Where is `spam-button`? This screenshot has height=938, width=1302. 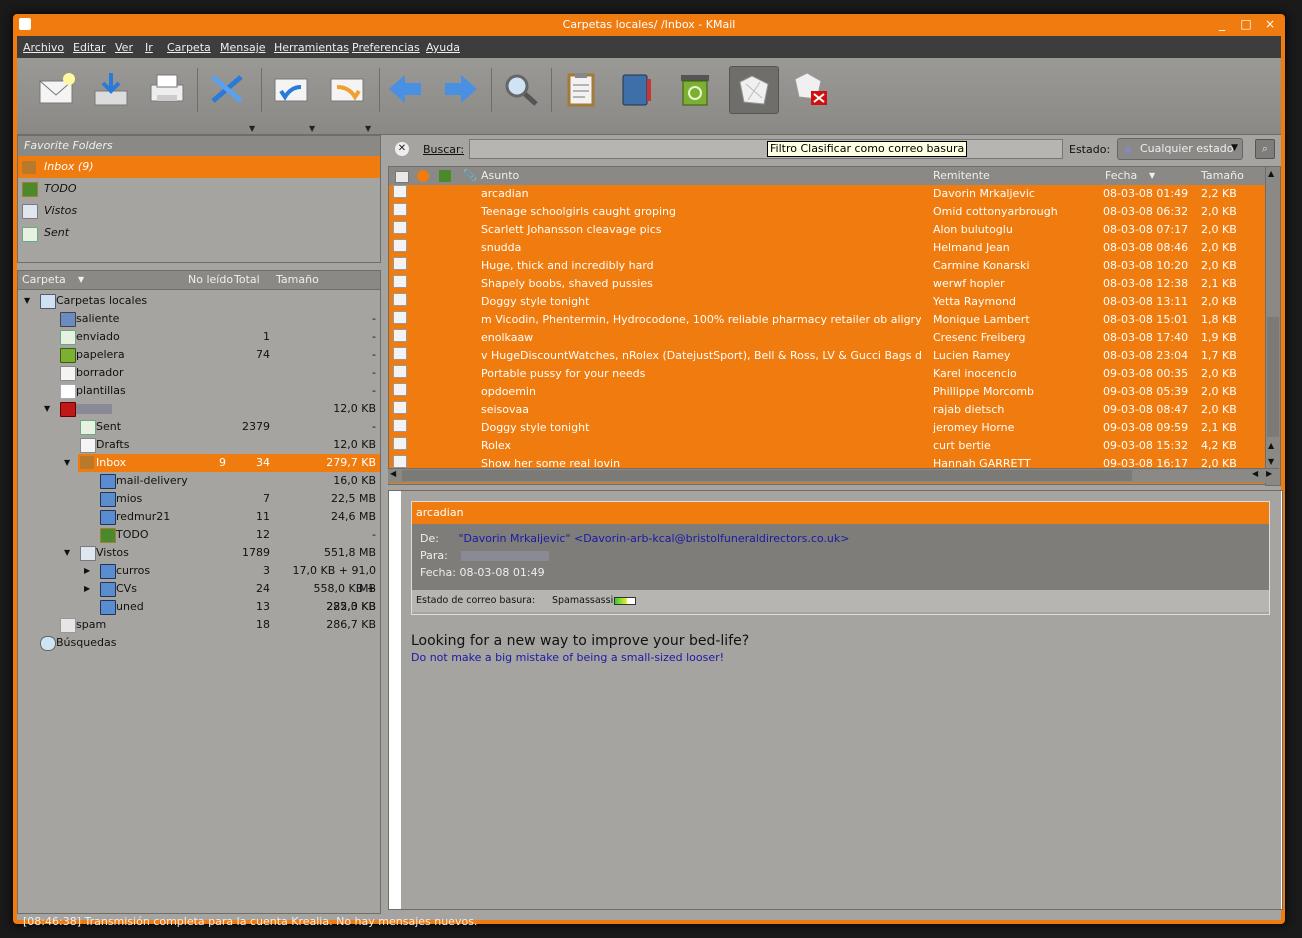
spam-button is located at coordinates (754, 90).